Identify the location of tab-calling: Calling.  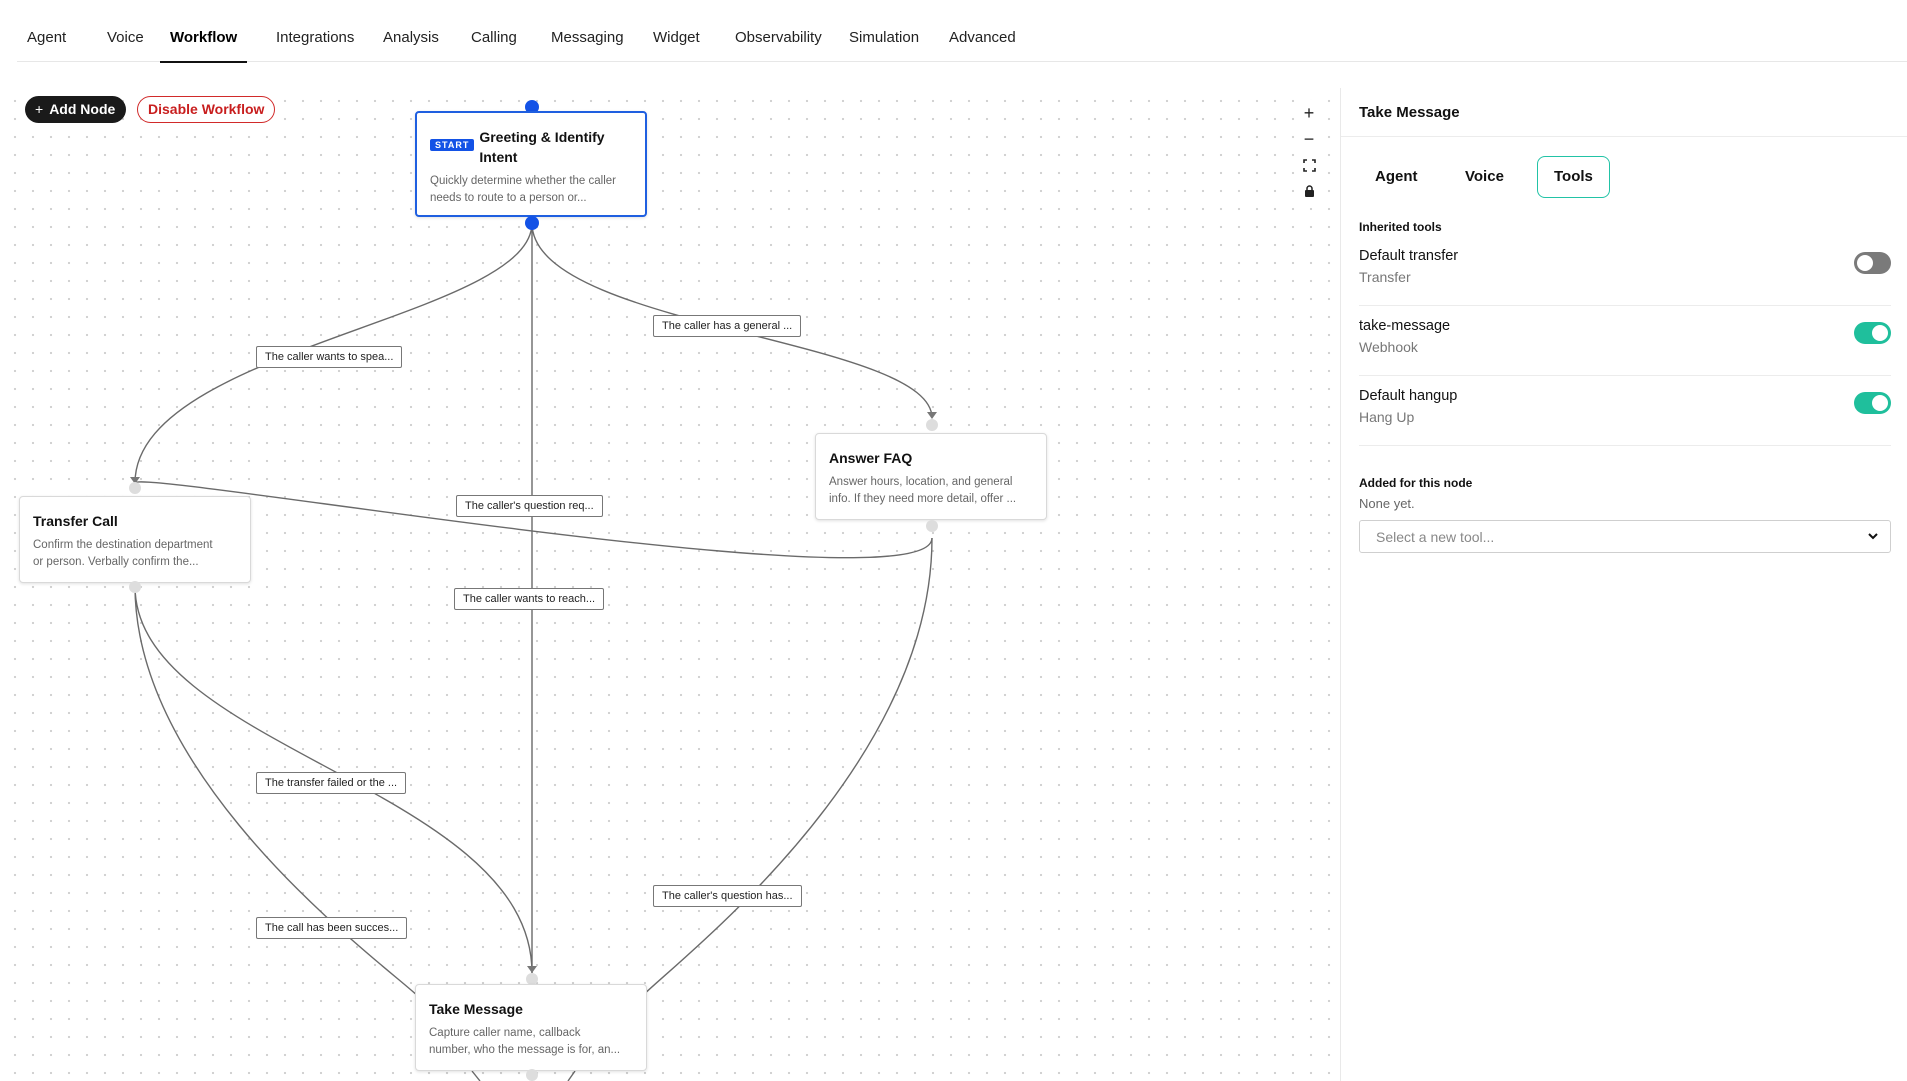
(494, 31).